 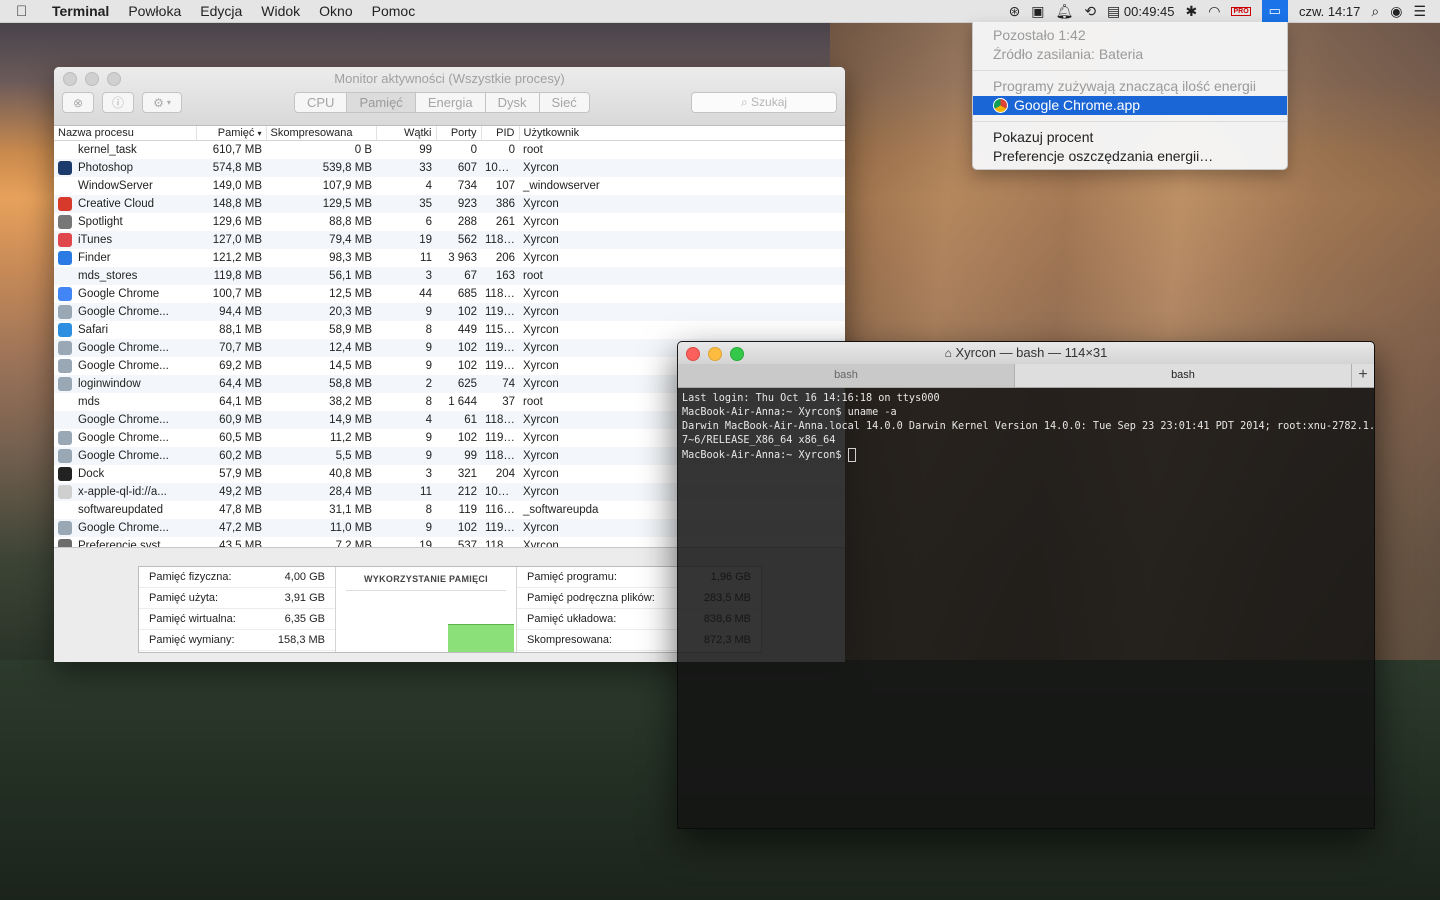 I want to click on quit-process-button: ⊗, so click(x=78, y=102).